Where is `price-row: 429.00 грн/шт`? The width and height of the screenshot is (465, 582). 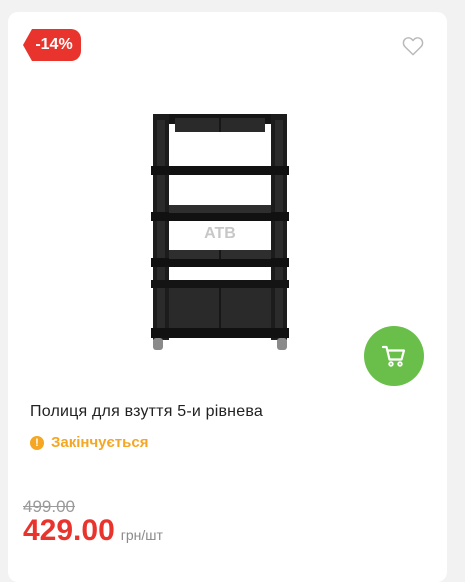 price-row: 429.00 грн/шт is located at coordinates (93, 531).